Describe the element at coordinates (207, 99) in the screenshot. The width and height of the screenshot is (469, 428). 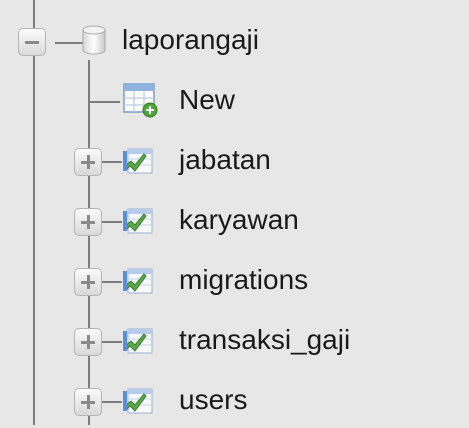
I see `new-label: New` at that location.